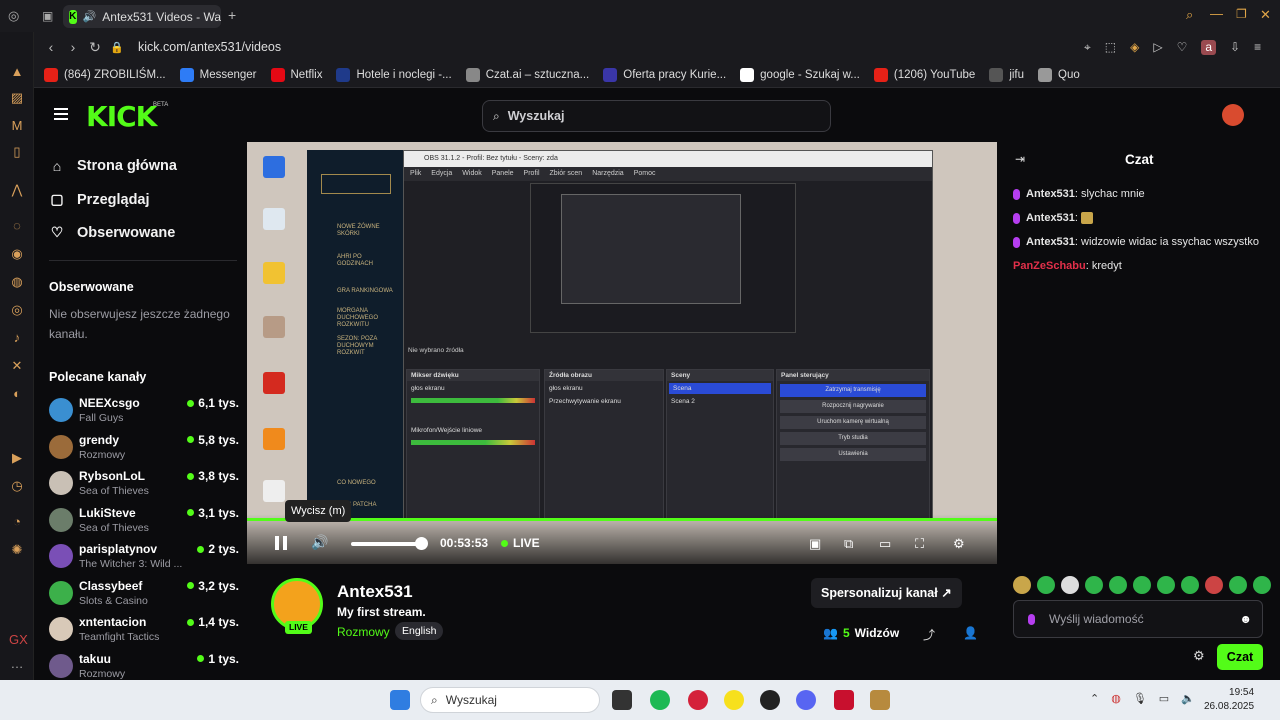 Image resolution: width=1280 pixels, height=720 pixels. Describe the element at coordinates (1020, 159) in the screenshot. I see `collapse-chat-icon: ⇥` at that location.